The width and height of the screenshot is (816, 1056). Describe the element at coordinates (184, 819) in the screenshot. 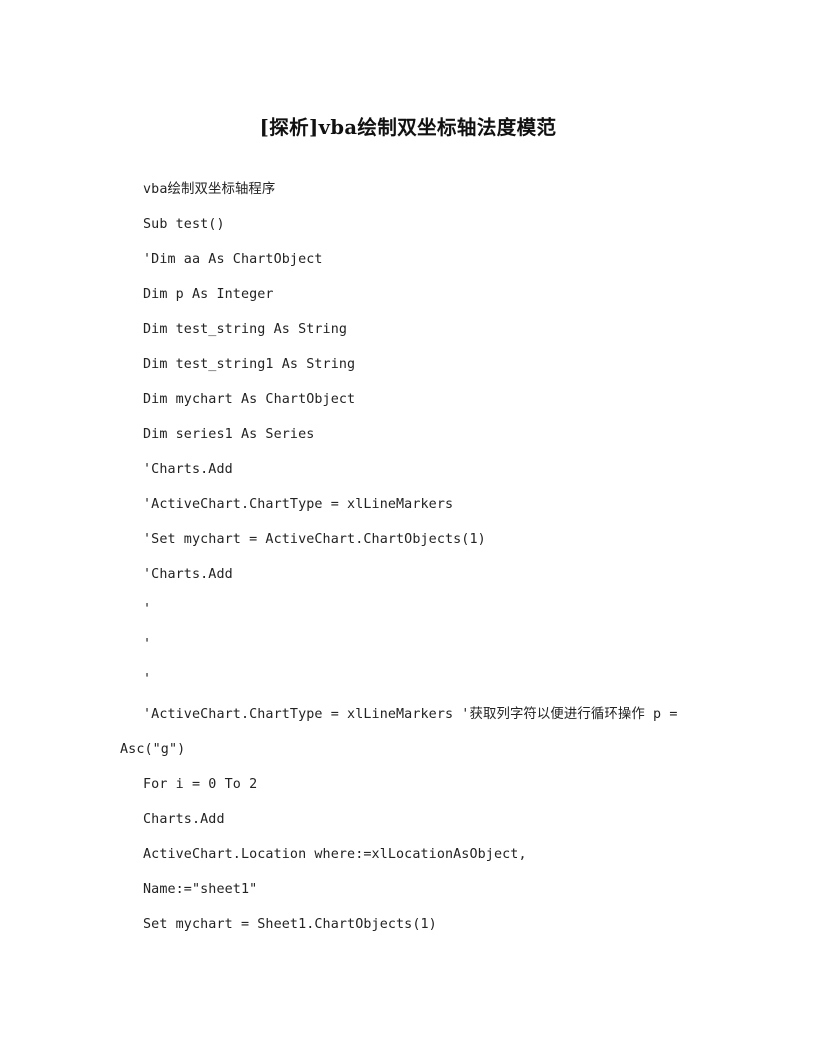

I see `text-line-charts-add-3: Charts.Add` at that location.